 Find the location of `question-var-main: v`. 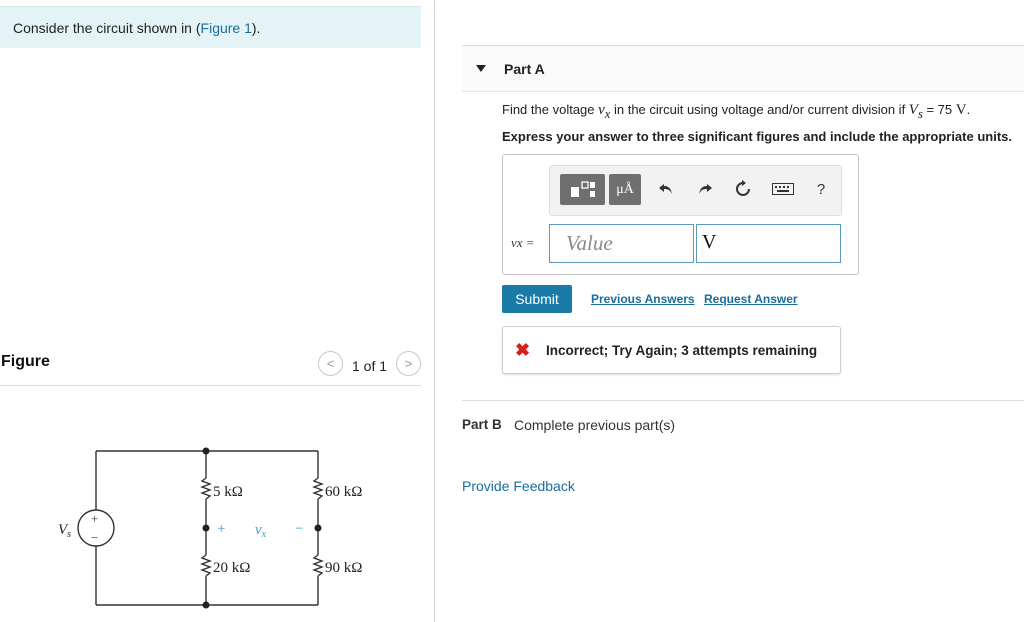

question-var-main: v is located at coordinates (601, 110).